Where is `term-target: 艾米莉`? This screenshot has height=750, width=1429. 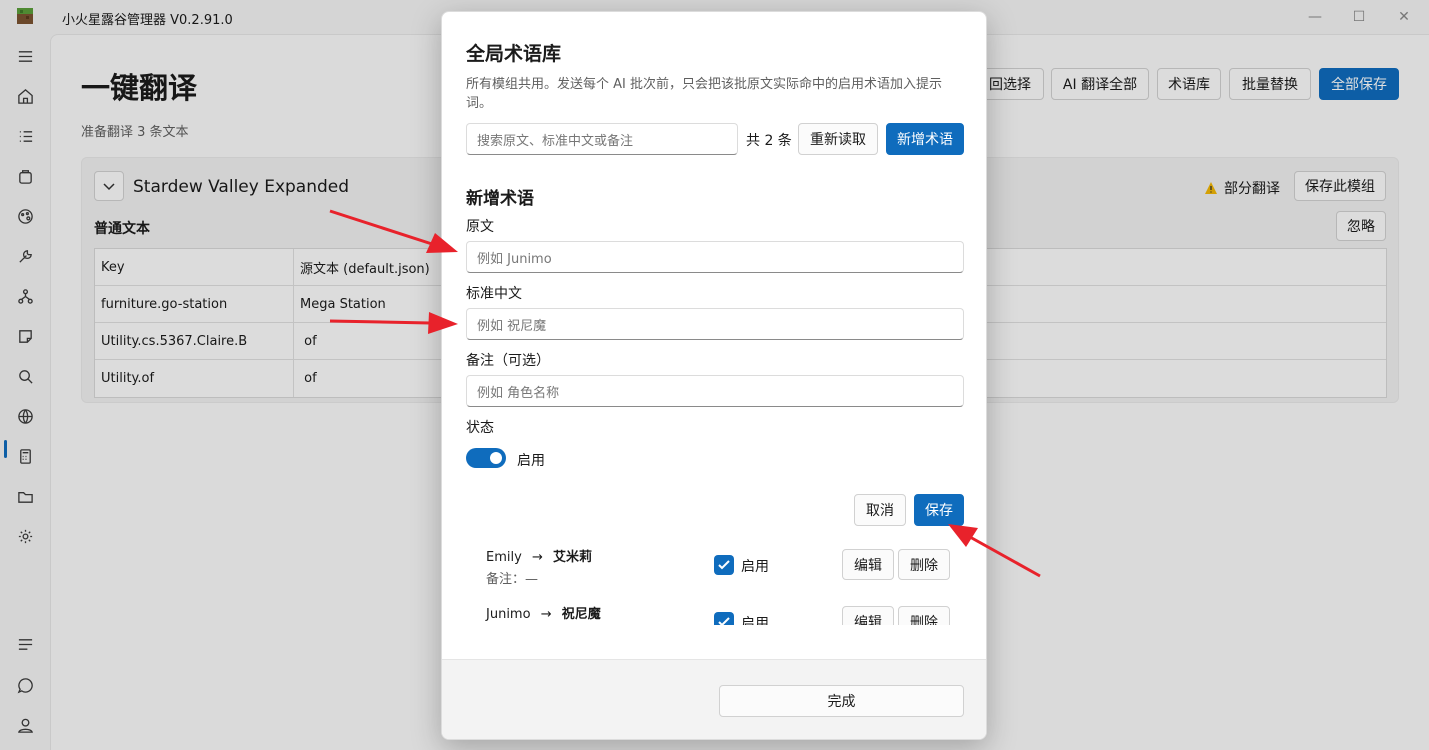 term-target: 艾米莉 is located at coordinates (572, 557).